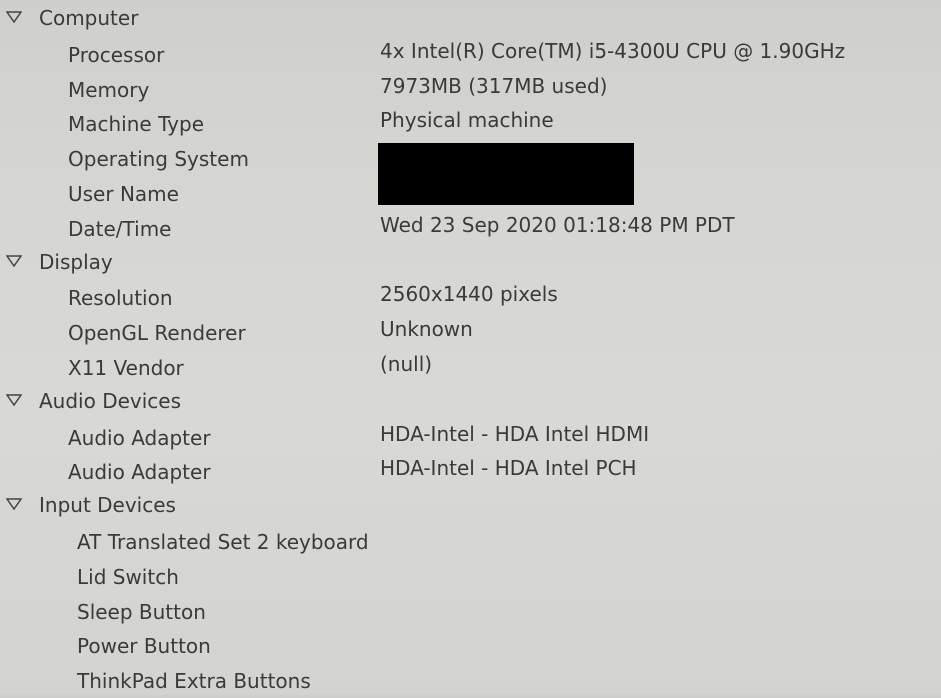 The height and width of the screenshot is (698, 941). I want to click on tree-row-audio-adapter: Audio Adapter HDA-Intel - HDA Intel PCH, so click(470, 471).